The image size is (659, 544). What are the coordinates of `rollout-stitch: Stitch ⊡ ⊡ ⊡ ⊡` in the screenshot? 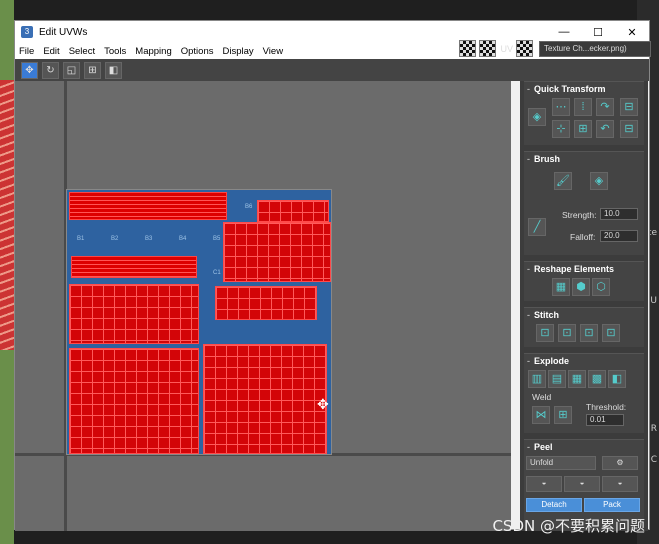 It's located at (584, 327).